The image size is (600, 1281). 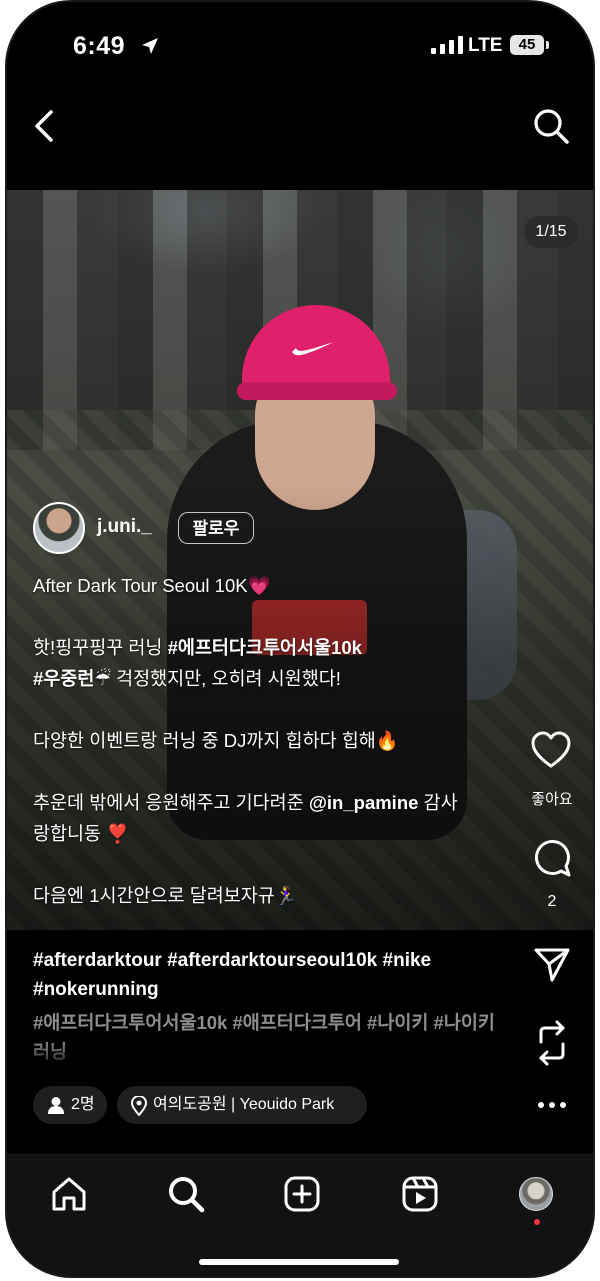 I want to click on caption-hashtag: #우중런☔, so click(x=72, y=678).